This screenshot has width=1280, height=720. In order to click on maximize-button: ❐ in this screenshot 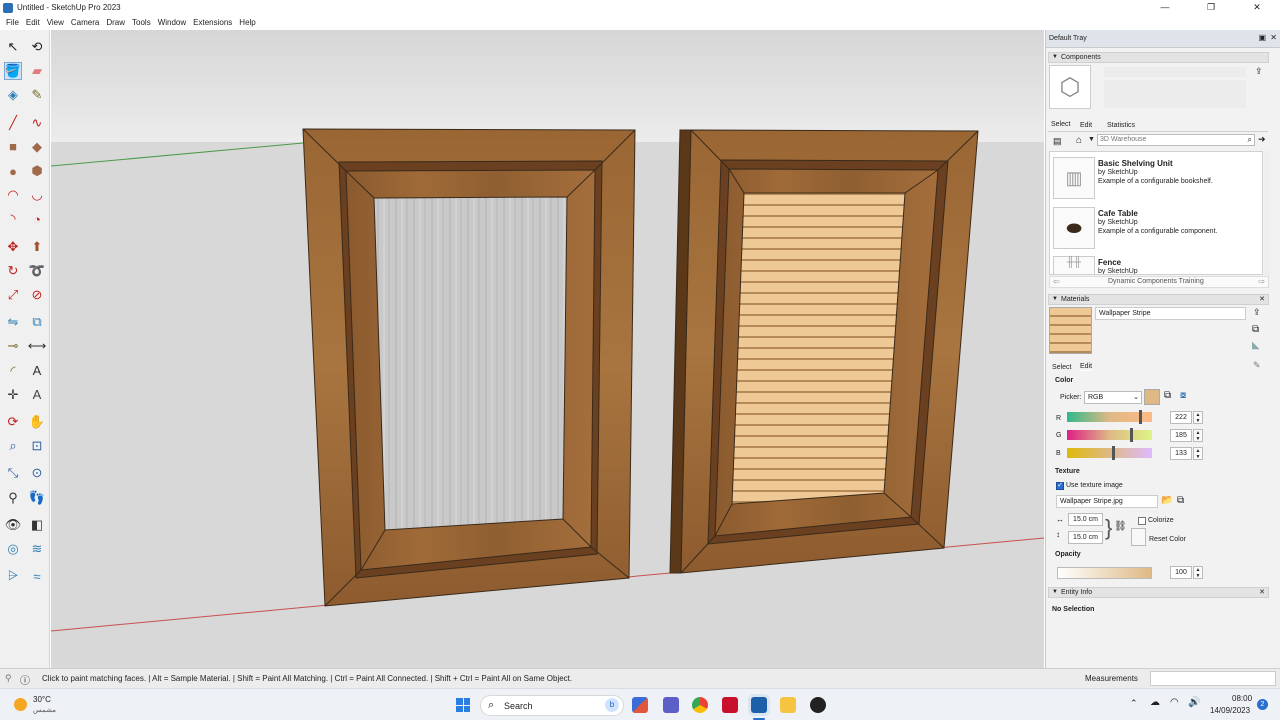, I will do `click(1211, 7)`.